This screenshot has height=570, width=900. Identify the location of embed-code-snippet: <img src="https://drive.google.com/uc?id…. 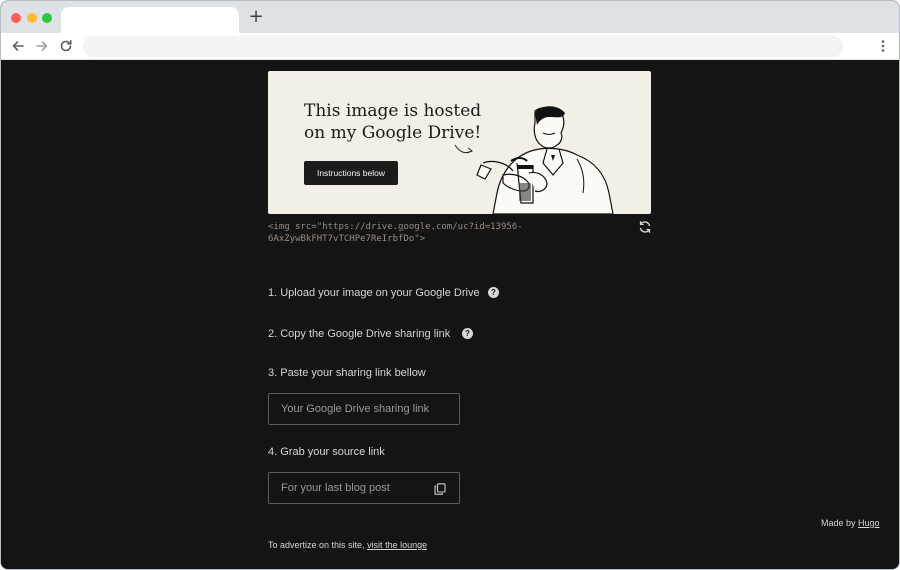
(438, 233).